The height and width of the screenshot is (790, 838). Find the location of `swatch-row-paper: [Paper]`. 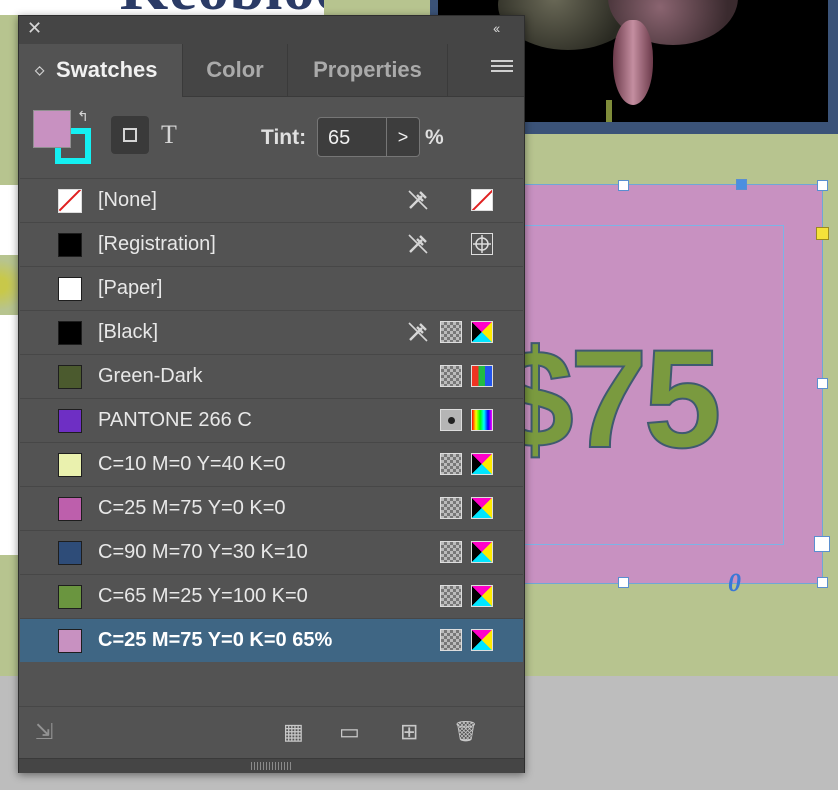

swatch-row-paper: [Paper] is located at coordinates (271, 288).